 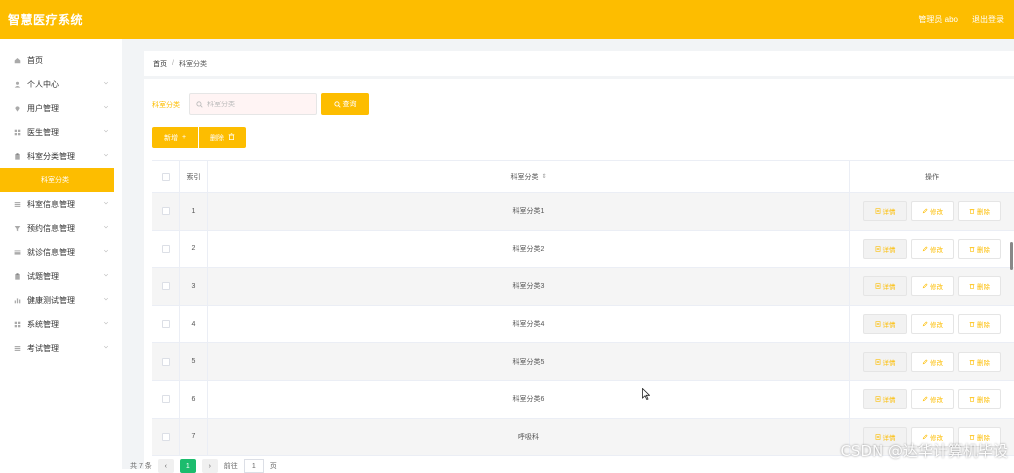 I want to click on header-name: 科室分类⇕, so click(x=529, y=176).